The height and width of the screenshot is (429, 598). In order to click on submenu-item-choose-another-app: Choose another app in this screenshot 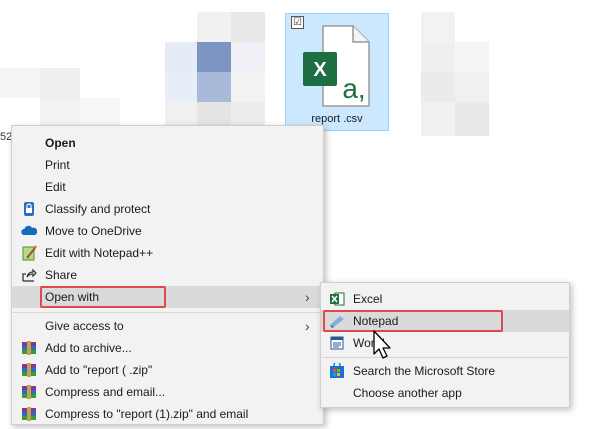, I will do `click(445, 393)`.